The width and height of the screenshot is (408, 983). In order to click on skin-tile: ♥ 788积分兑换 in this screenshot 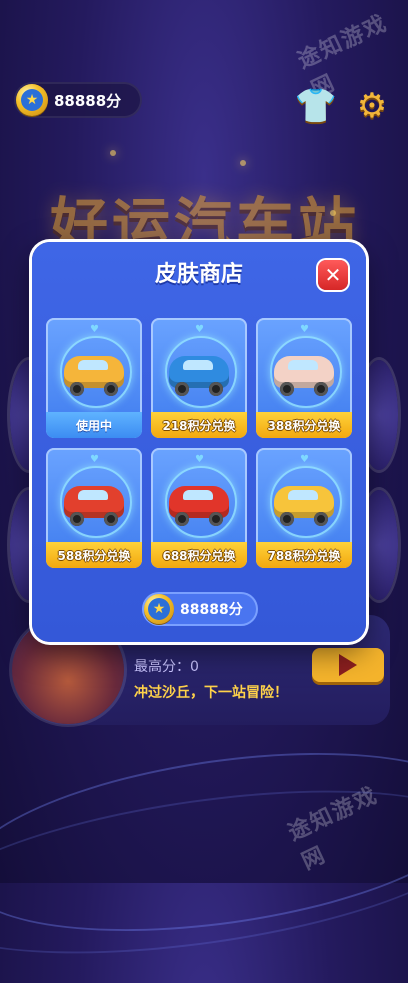, I will do `click(304, 508)`.